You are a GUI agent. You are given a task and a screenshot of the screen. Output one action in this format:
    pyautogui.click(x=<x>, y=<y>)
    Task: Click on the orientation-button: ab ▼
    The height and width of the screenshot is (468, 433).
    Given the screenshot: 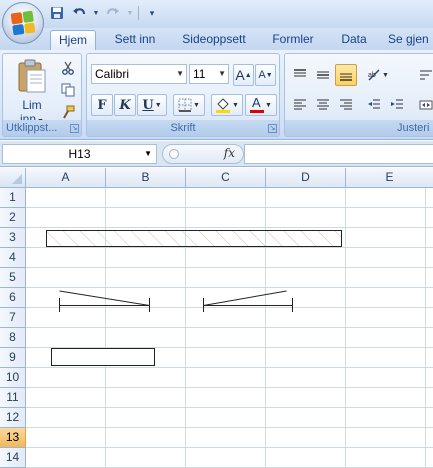 What is the action you would take?
    pyautogui.click(x=378, y=75)
    